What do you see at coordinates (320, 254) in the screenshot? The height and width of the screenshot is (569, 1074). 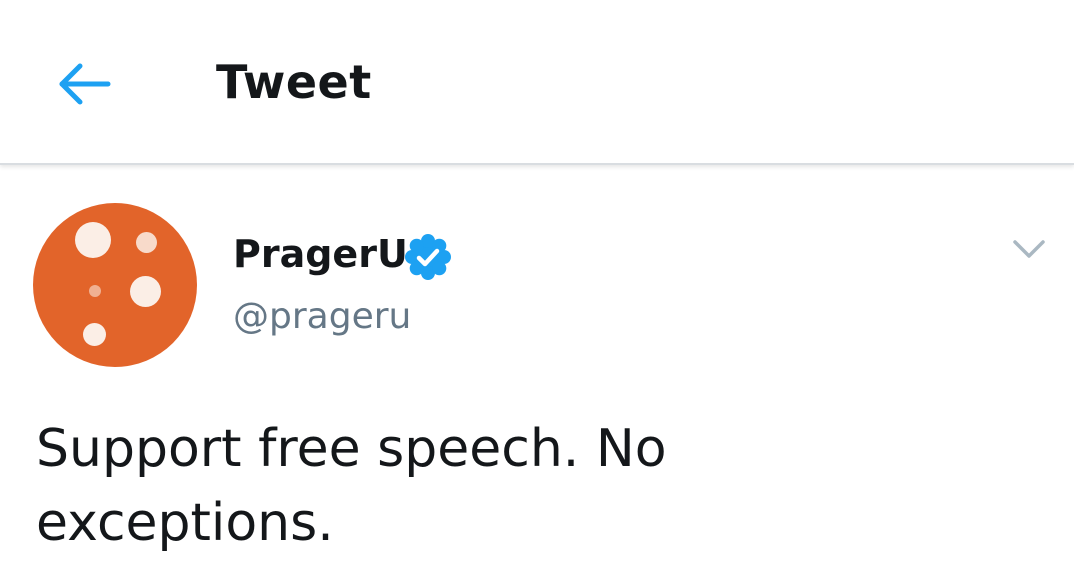 I see `author-name: PragerU` at bounding box center [320, 254].